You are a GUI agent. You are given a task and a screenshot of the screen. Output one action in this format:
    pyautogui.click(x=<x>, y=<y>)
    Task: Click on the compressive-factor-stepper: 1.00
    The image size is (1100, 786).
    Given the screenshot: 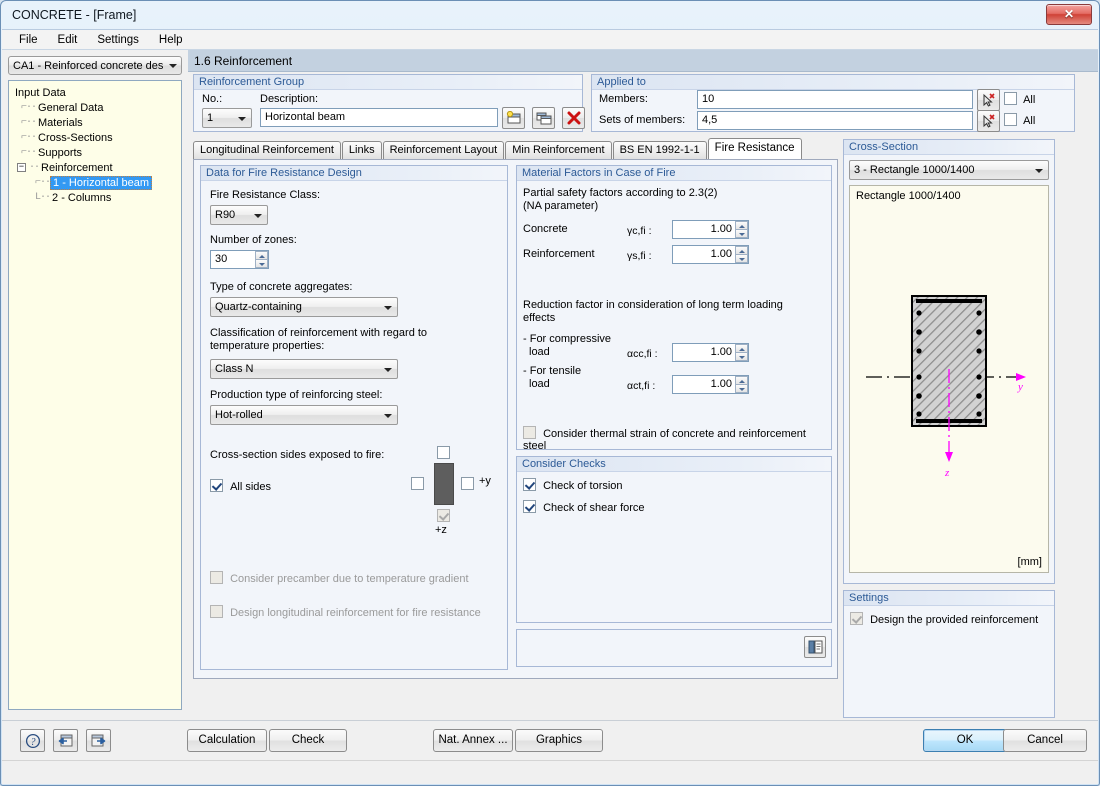 What is the action you would take?
    pyautogui.click(x=710, y=352)
    